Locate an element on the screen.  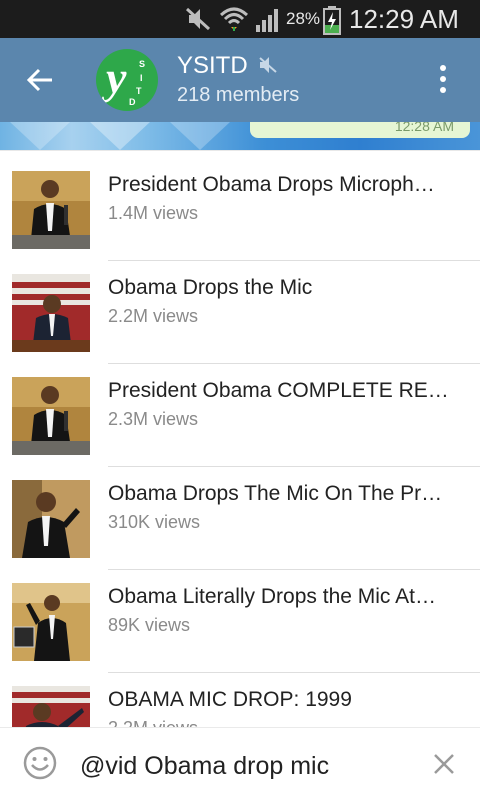
avatar-letter-t: T is located at coordinates (139, 91).